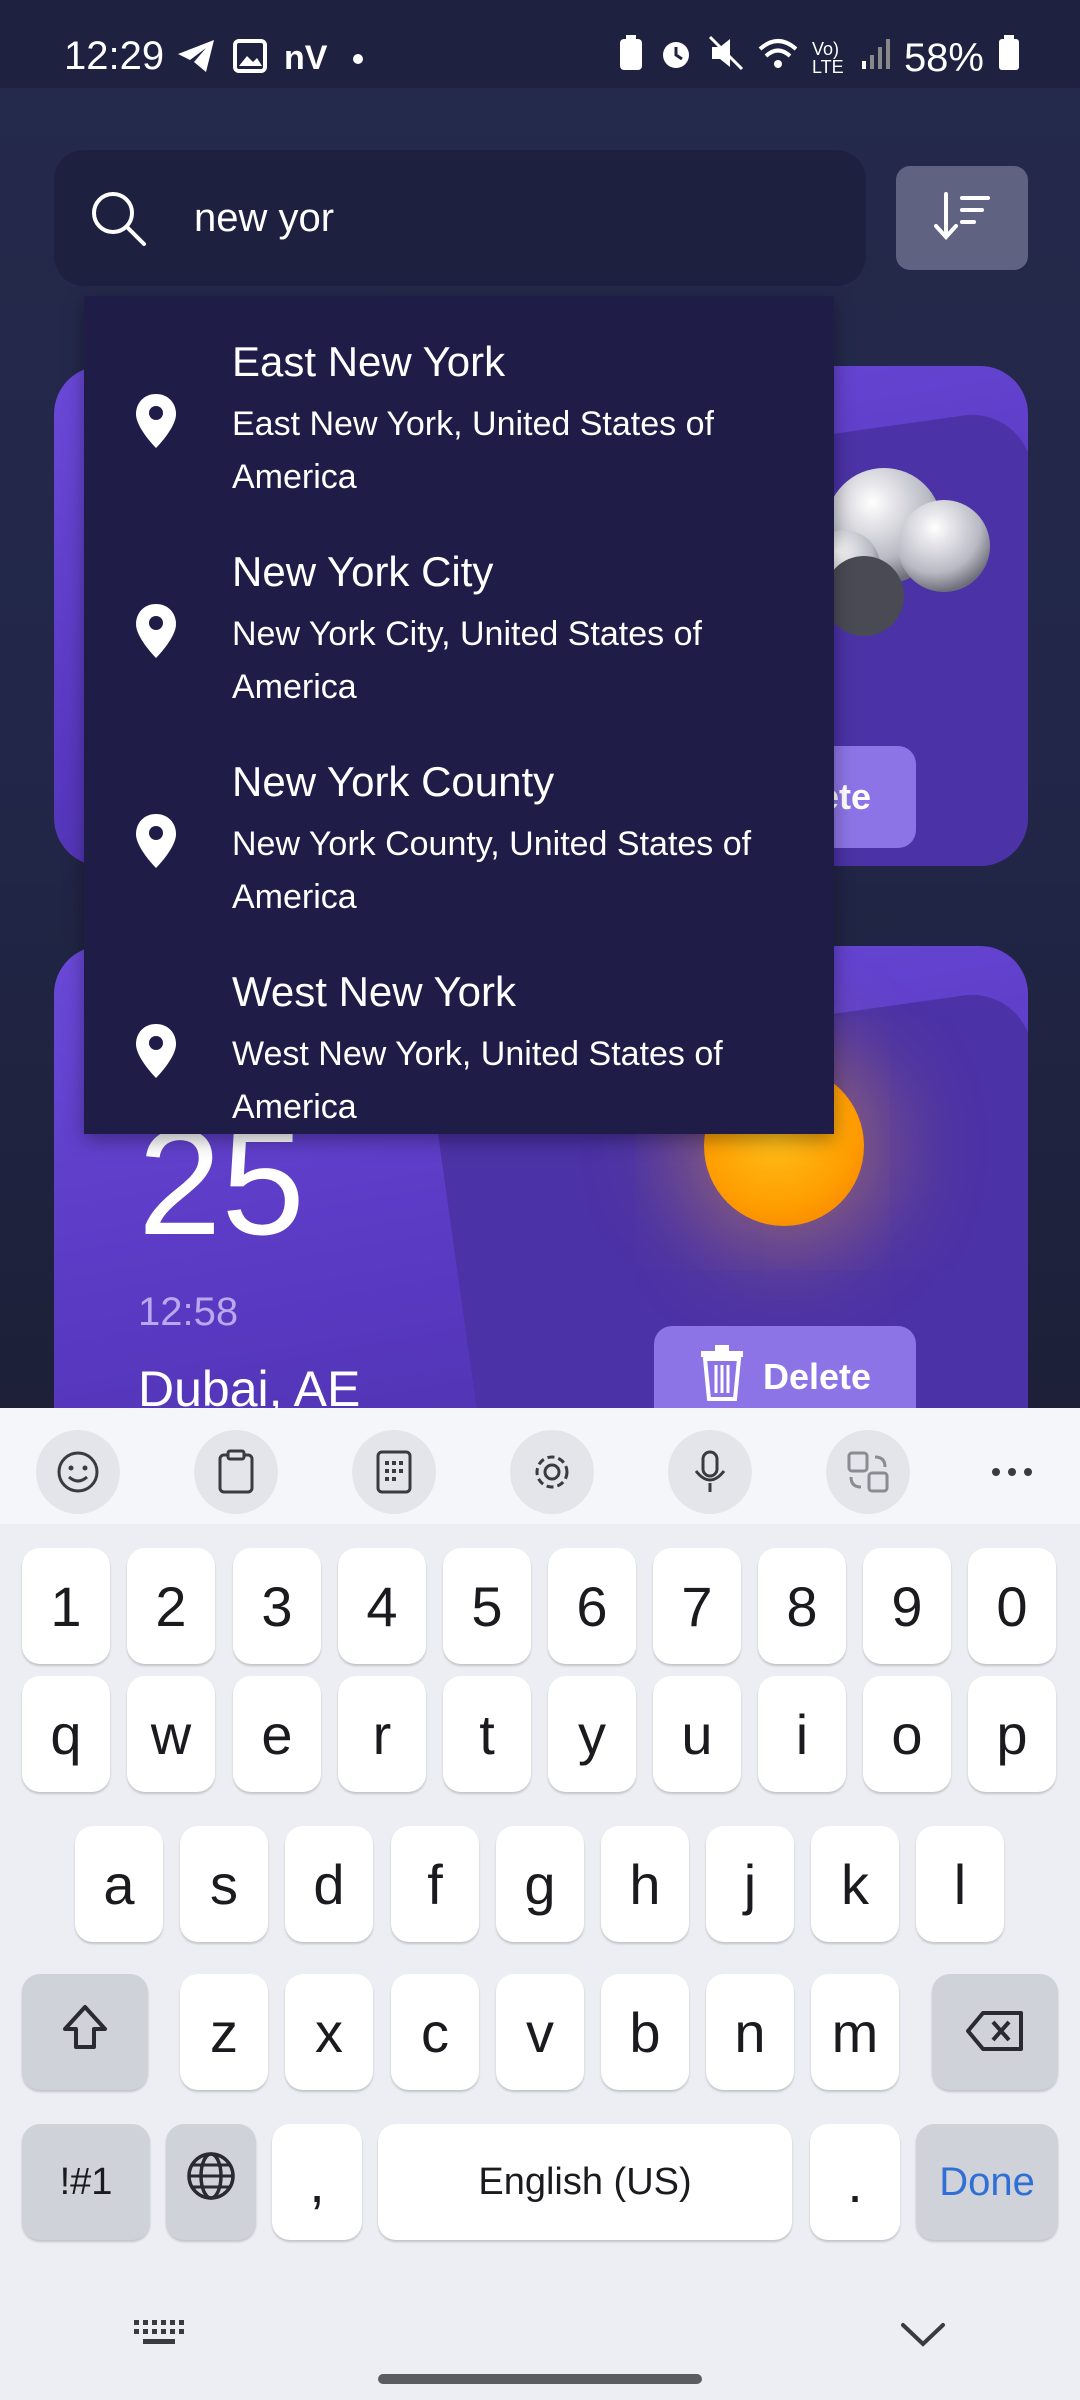  I want to click on key-4: 4, so click(382, 1606).